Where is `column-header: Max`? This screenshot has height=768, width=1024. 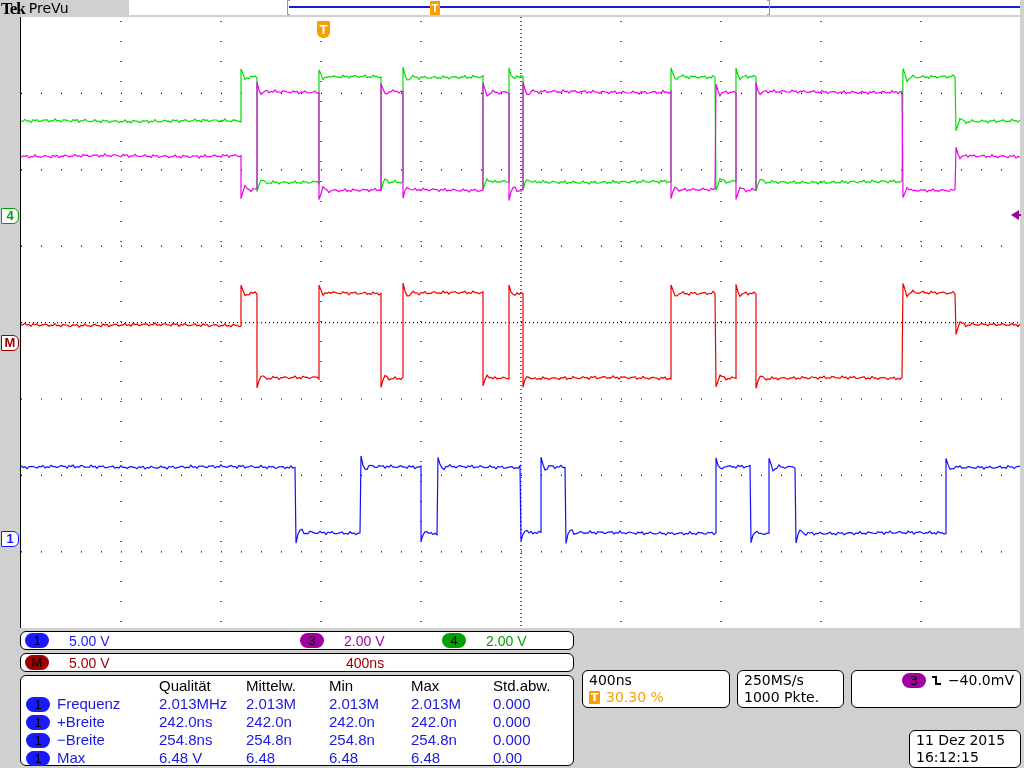
column-header: Max is located at coordinates (426, 686).